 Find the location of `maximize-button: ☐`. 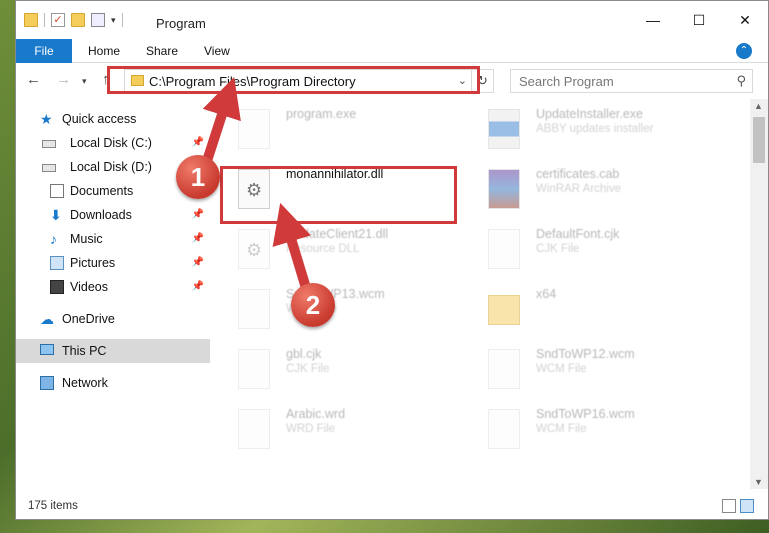

maximize-button: ☐ is located at coordinates (699, 20).